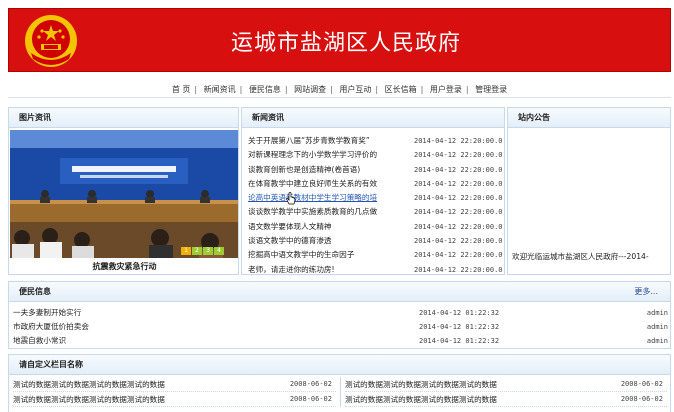 Image resolution: width=674 pixels, height=412 pixels. Describe the element at coordinates (265, 89) in the screenshot. I see `nav-item-info: 便民信息` at that location.